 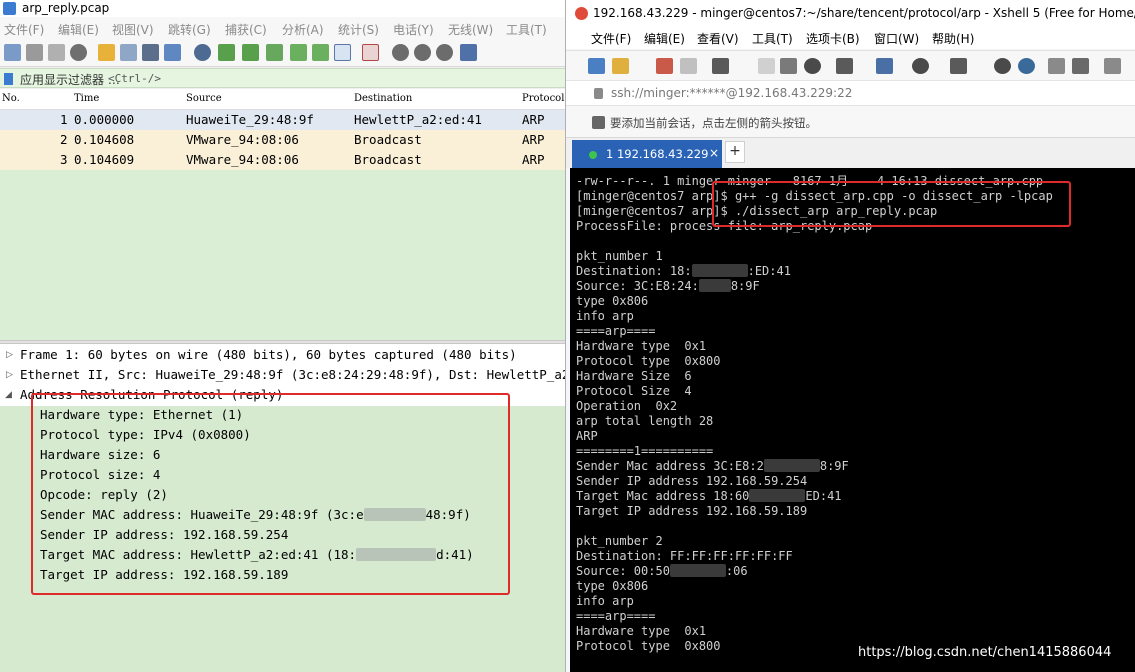 I want to click on xs-menu-tabs: 选项卡(B), so click(x=833, y=38).